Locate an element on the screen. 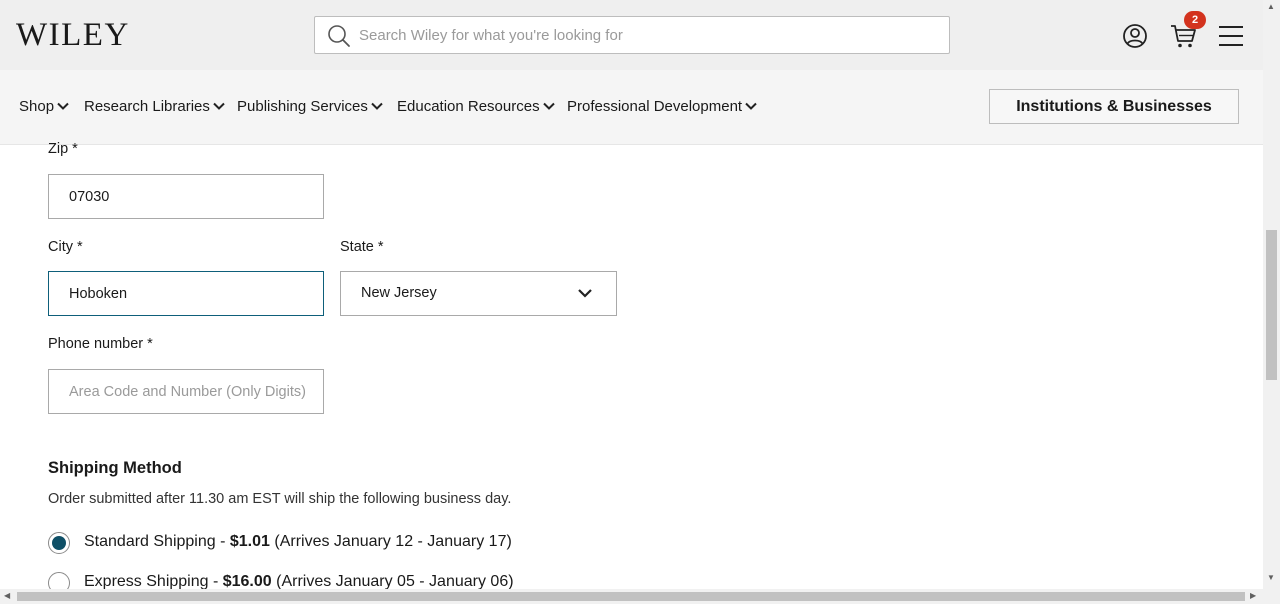  vertical-scrollbar: ▲ ▼ is located at coordinates (1271, 294).